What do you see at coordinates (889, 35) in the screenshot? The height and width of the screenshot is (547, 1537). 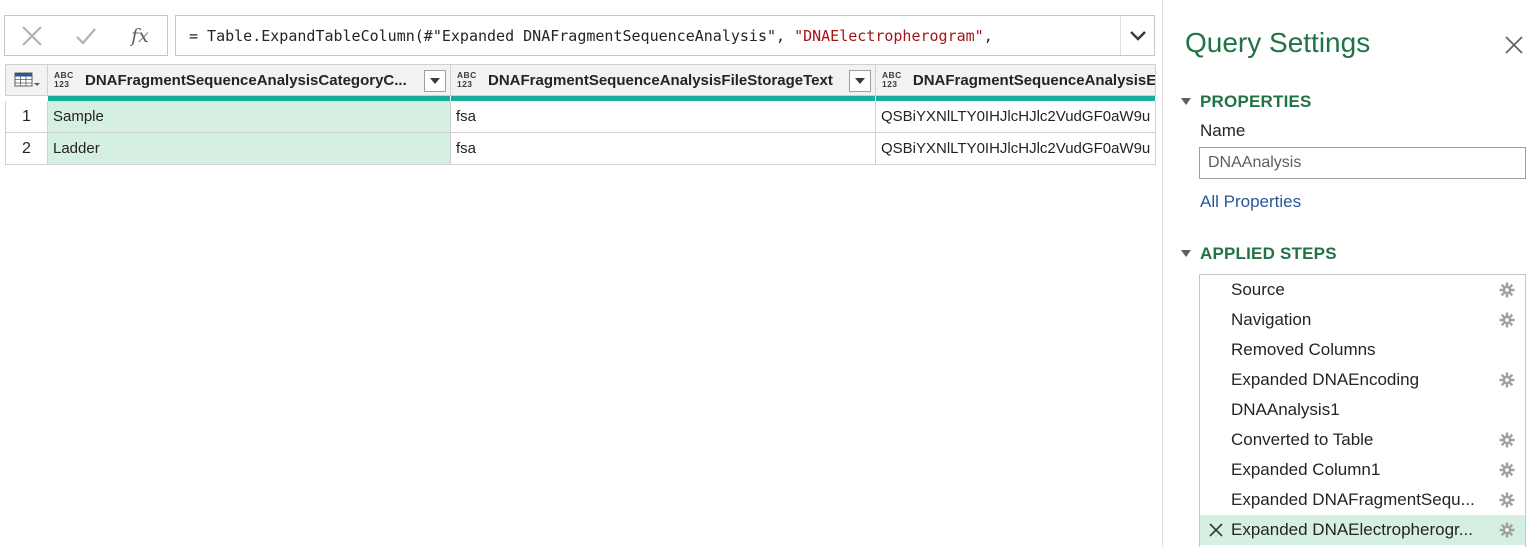 I see `formula-string-arg: "DNAElectropherogram"` at bounding box center [889, 35].